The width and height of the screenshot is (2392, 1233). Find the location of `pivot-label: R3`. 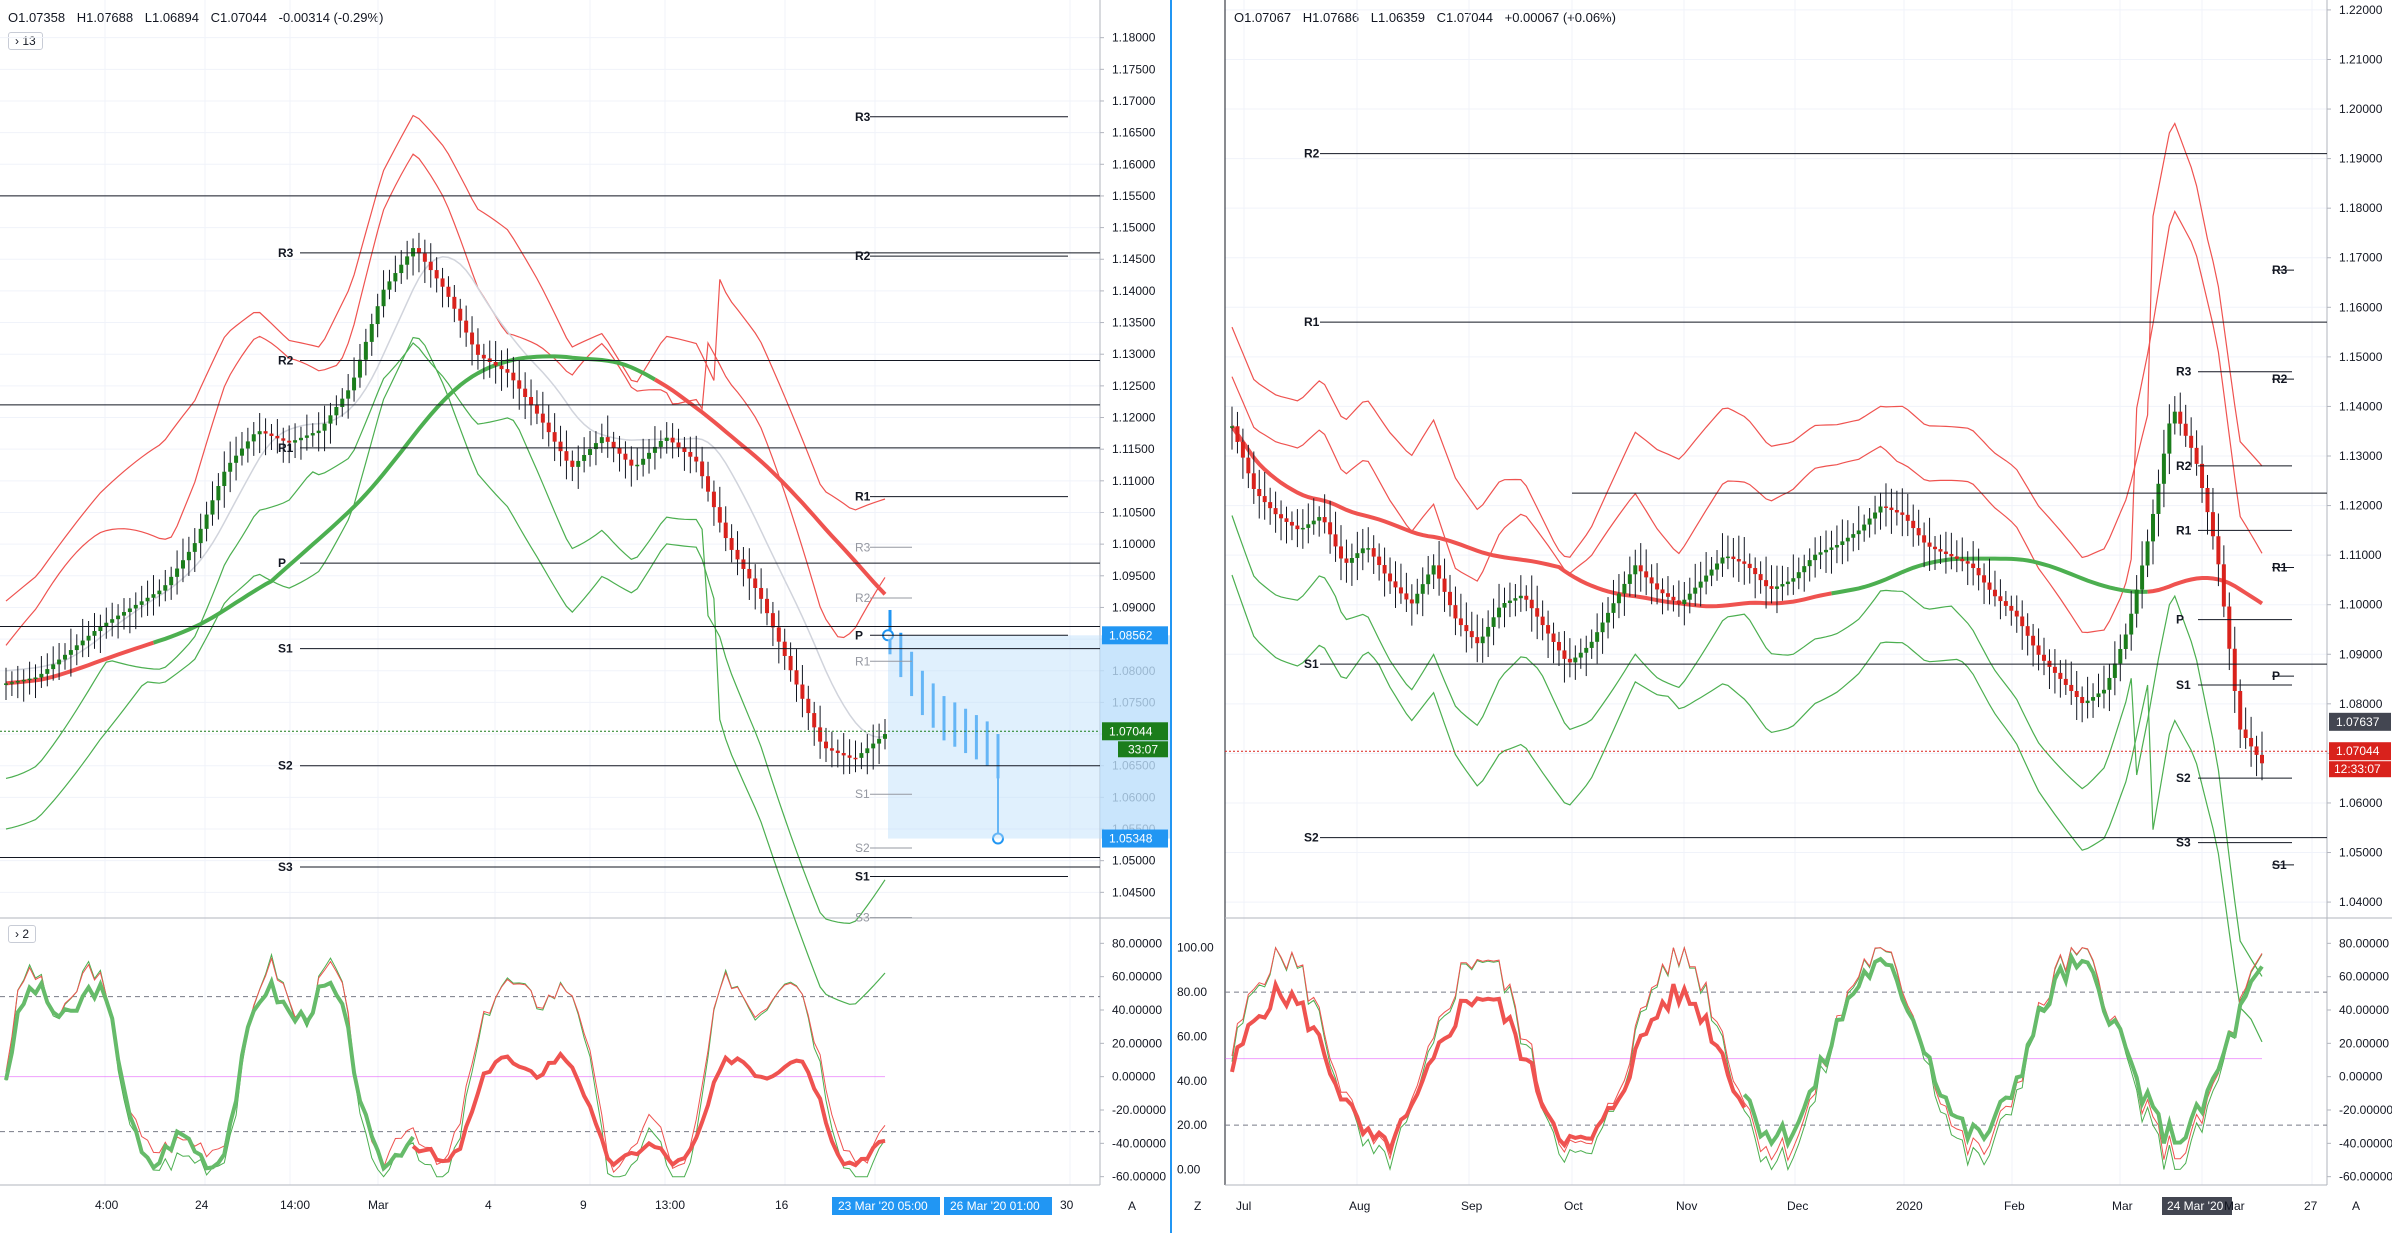

pivot-label: R3 is located at coordinates (863, 117).